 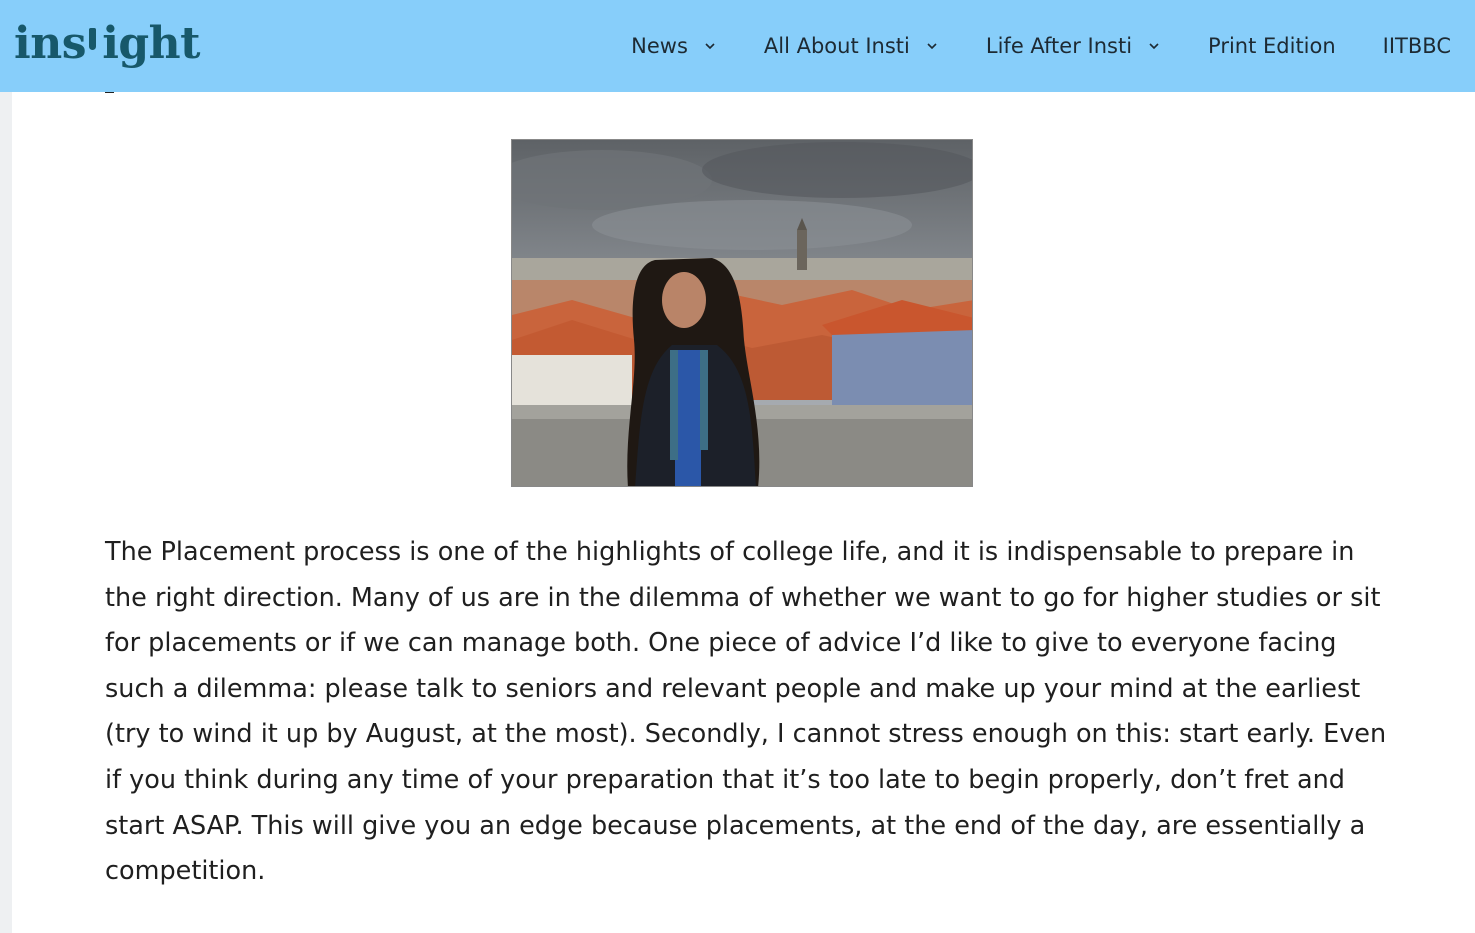 I want to click on nav-item-life-after-insti: Life After Insti, so click(x=1073, y=46).